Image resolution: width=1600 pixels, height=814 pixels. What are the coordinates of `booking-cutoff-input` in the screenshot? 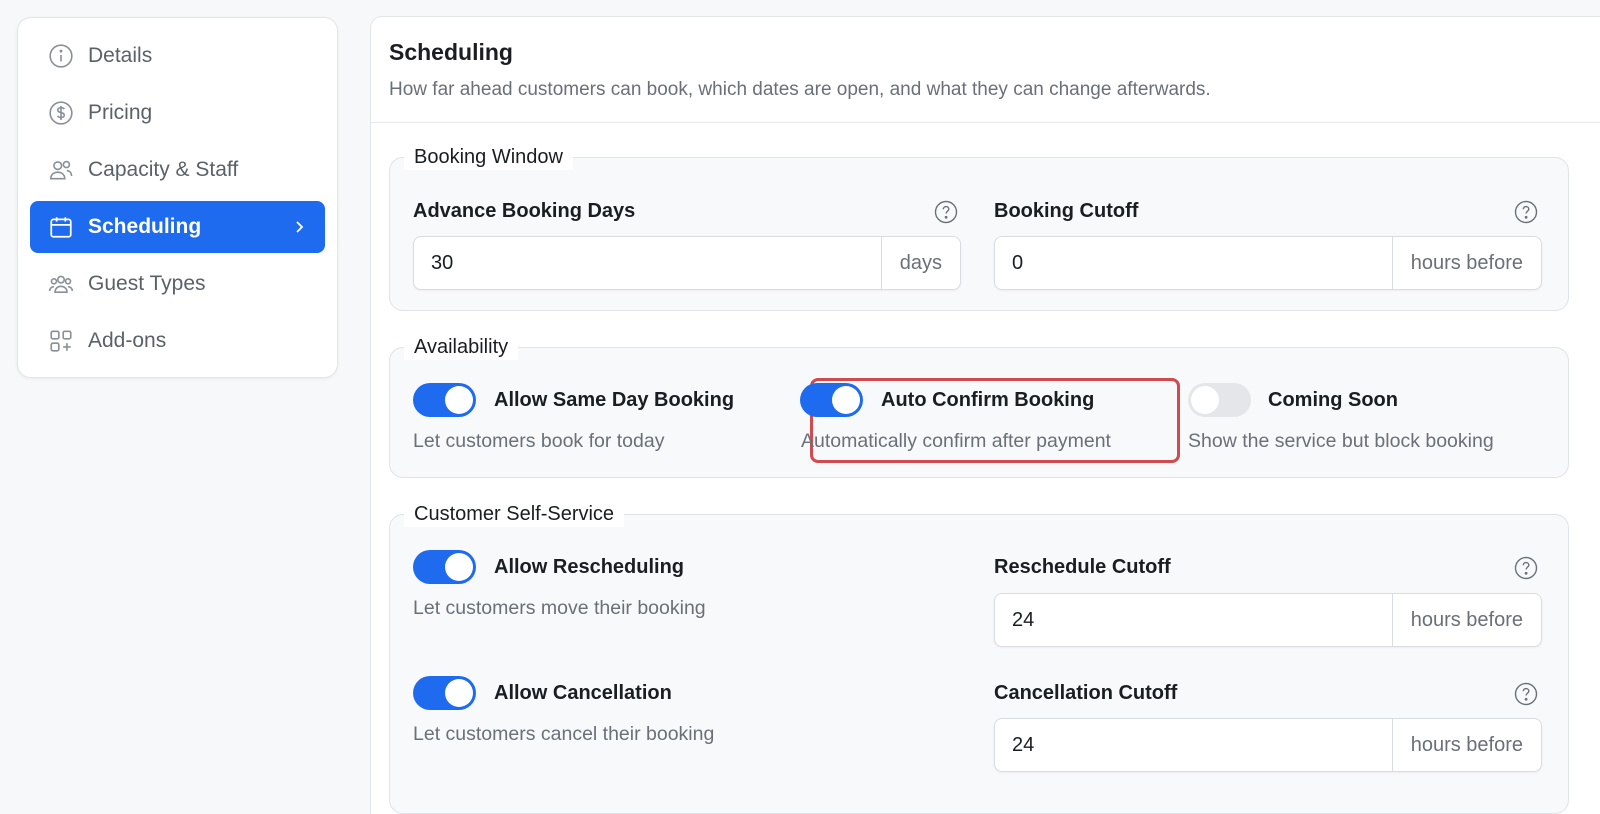 It's located at (1193, 263).